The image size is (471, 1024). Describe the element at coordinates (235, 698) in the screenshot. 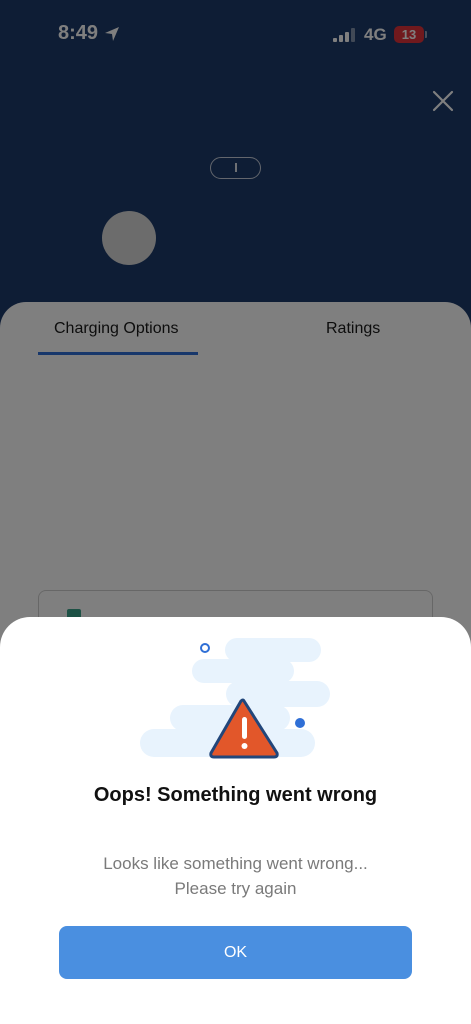

I see `warning-triangle-icon` at that location.